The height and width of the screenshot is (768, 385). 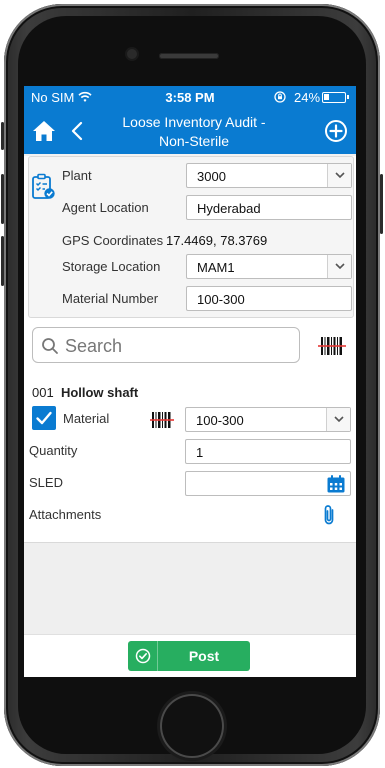 What do you see at coordinates (192, 726) in the screenshot?
I see `home-button` at bounding box center [192, 726].